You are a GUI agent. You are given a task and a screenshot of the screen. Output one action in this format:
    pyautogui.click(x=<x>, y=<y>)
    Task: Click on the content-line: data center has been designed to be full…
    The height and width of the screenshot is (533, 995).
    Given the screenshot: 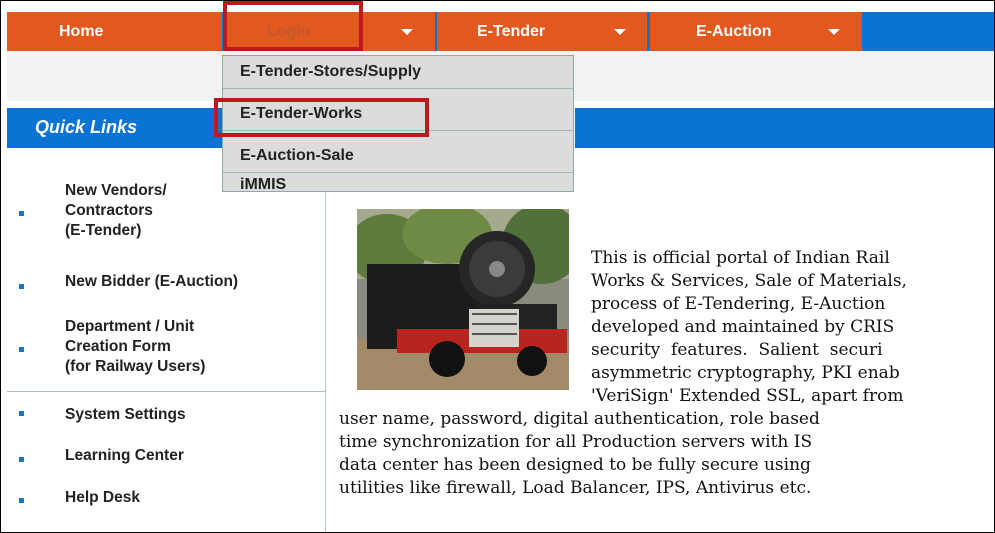 What is the action you would take?
    pyautogui.click(x=575, y=465)
    